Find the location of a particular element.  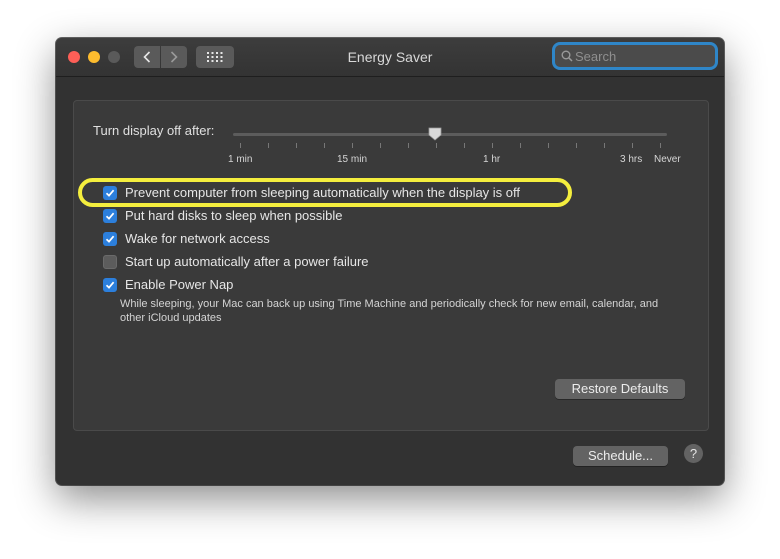

tick-label-1-hr: 1 hr is located at coordinates (492, 159).